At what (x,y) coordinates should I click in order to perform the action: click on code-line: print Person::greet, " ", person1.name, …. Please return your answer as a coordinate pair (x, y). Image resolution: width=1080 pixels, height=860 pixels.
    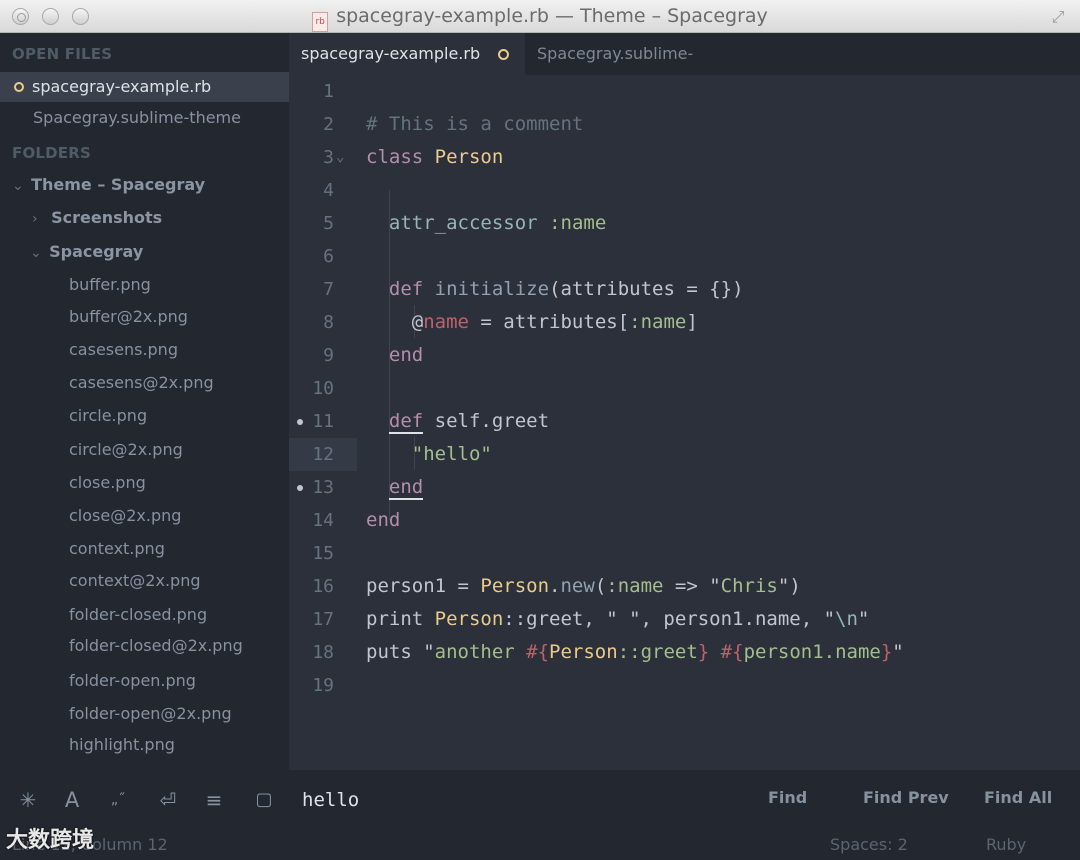
    Looking at the image, I should click on (617, 619).